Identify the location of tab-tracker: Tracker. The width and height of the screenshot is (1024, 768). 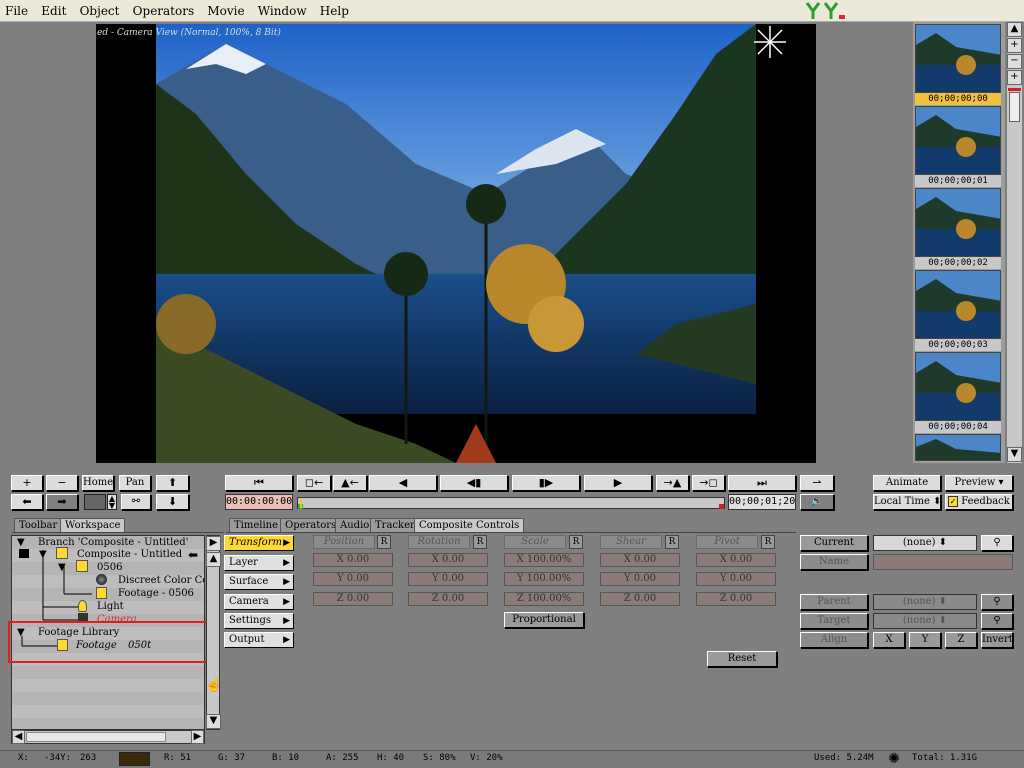
(395, 525).